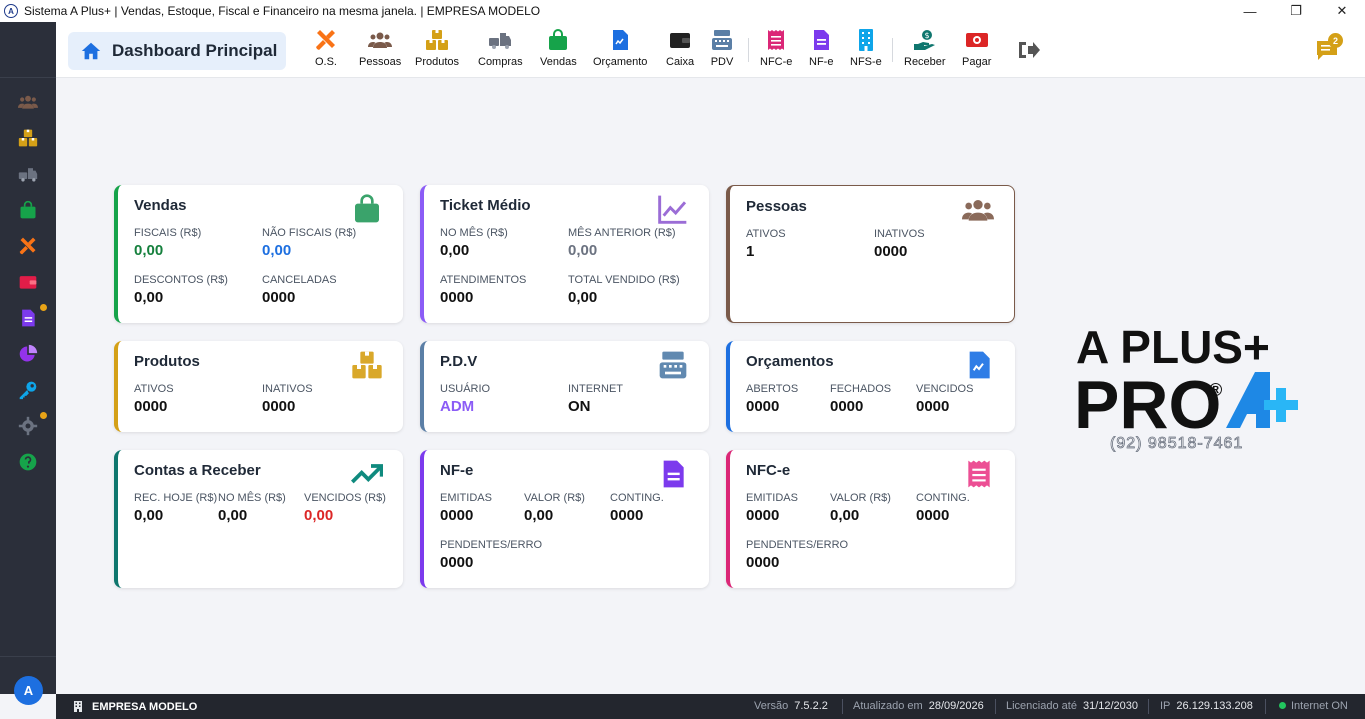 Image resolution: width=1365 pixels, height=719 pixels. What do you see at coordinates (326, 51) in the screenshot?
I see `toolbar-os-button: O.S.` at bounding box center [326, 51].